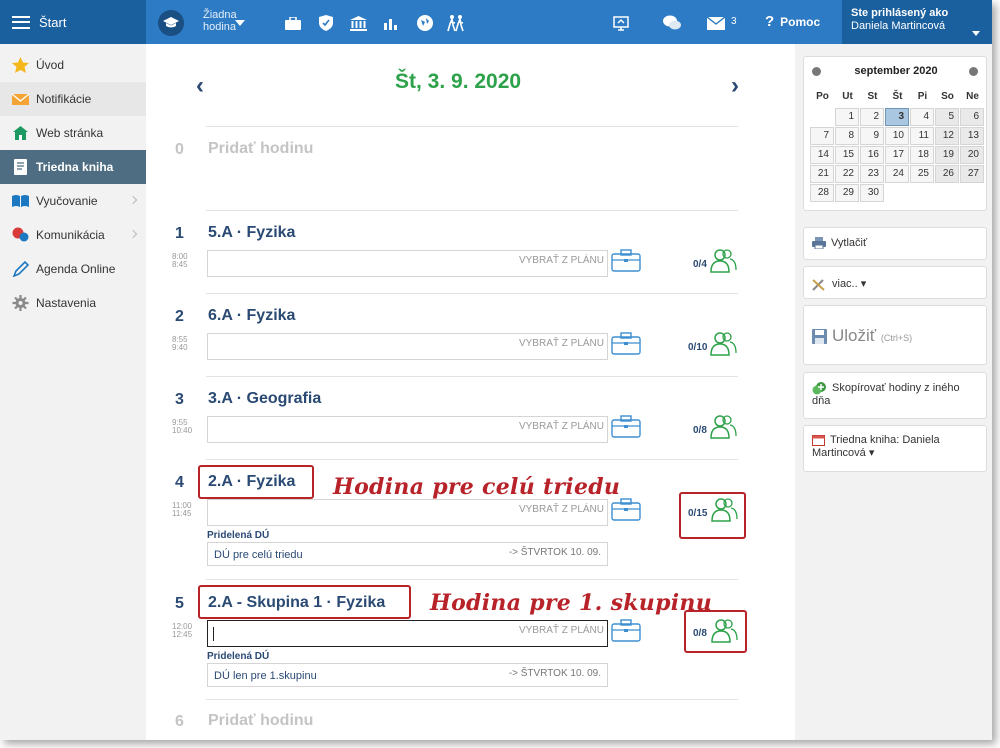 Image resolution: width=1000 pixels, height=748 pixels. I want to click on more-button: viac.. ▾, so click(895, 282).